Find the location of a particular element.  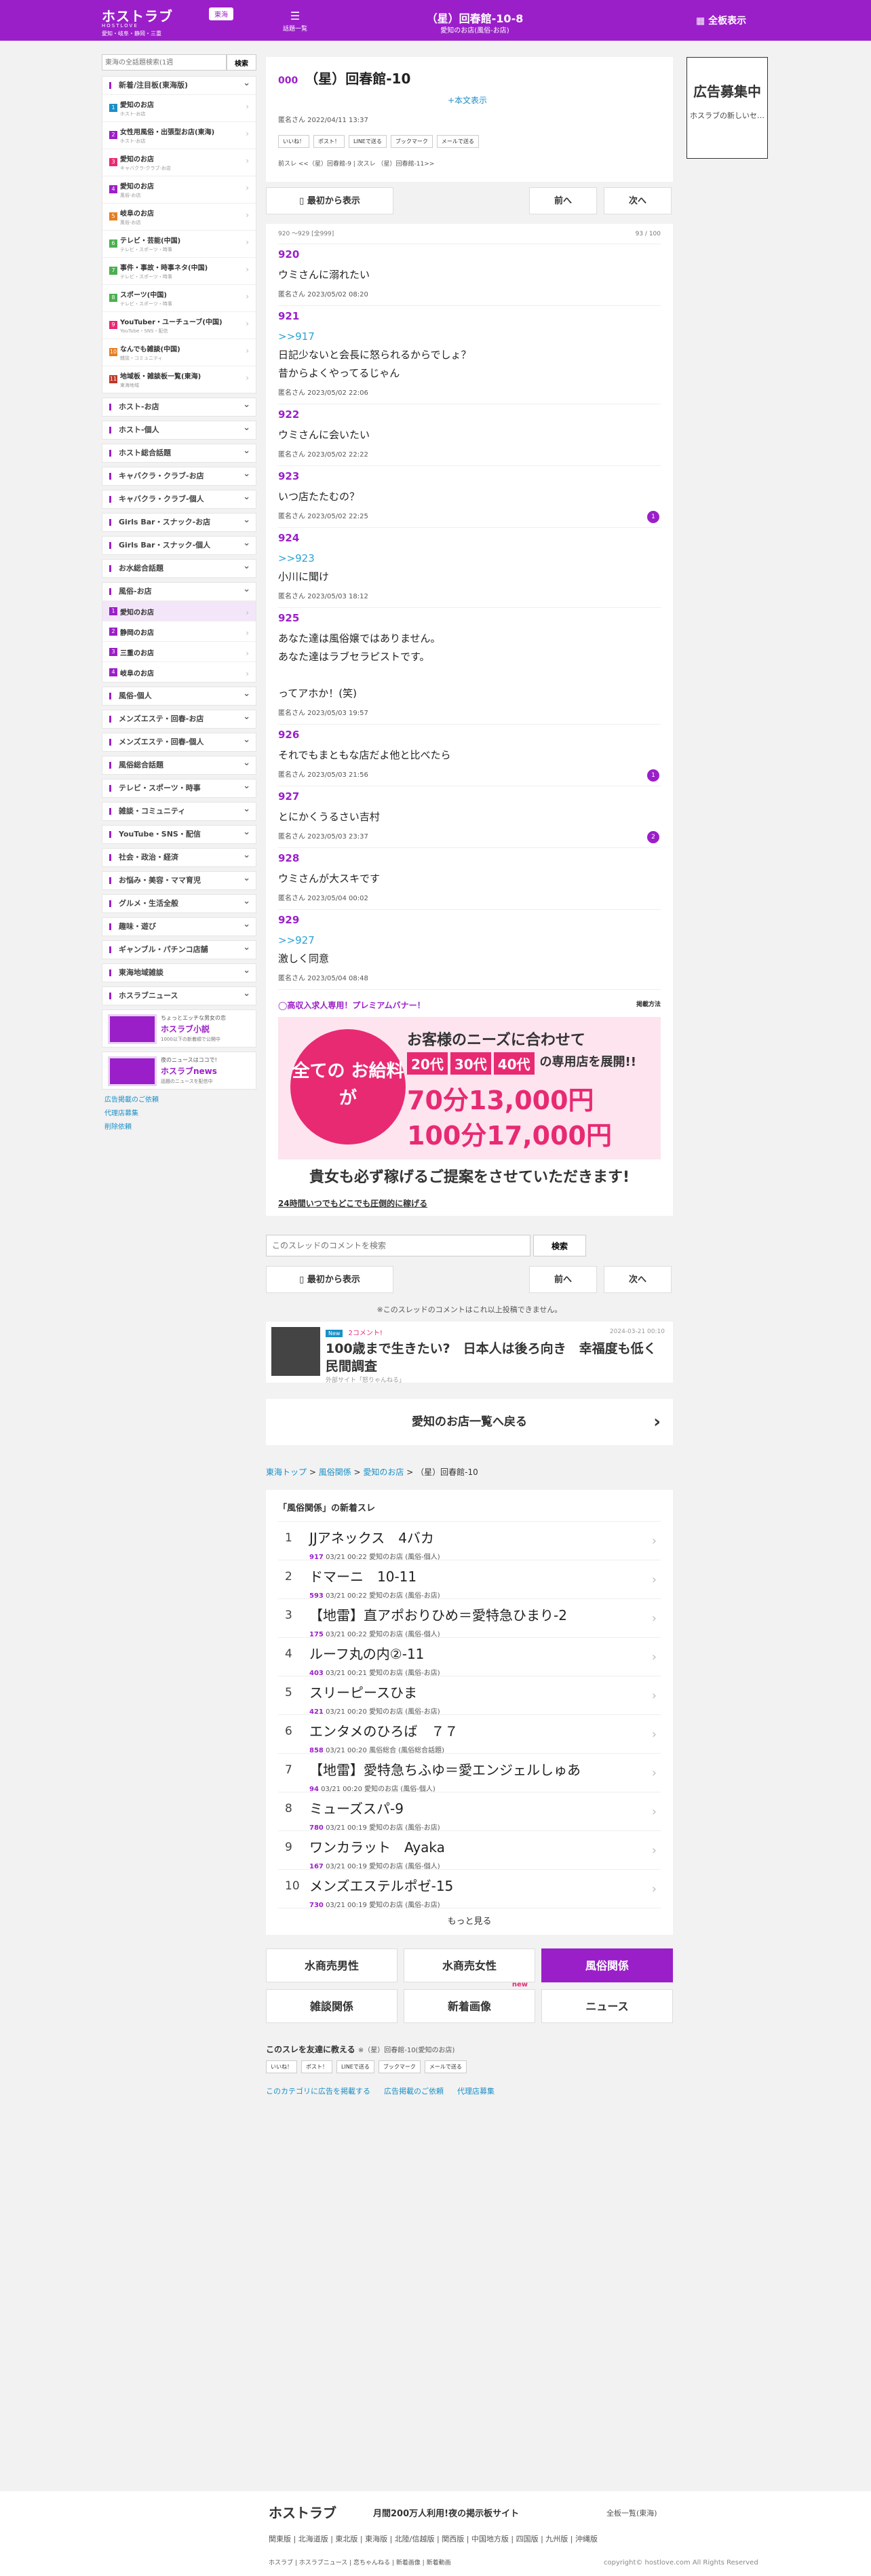

sidebar-category-header: Girls Bar・スナック-個人 is located at coordinates (179, 544).